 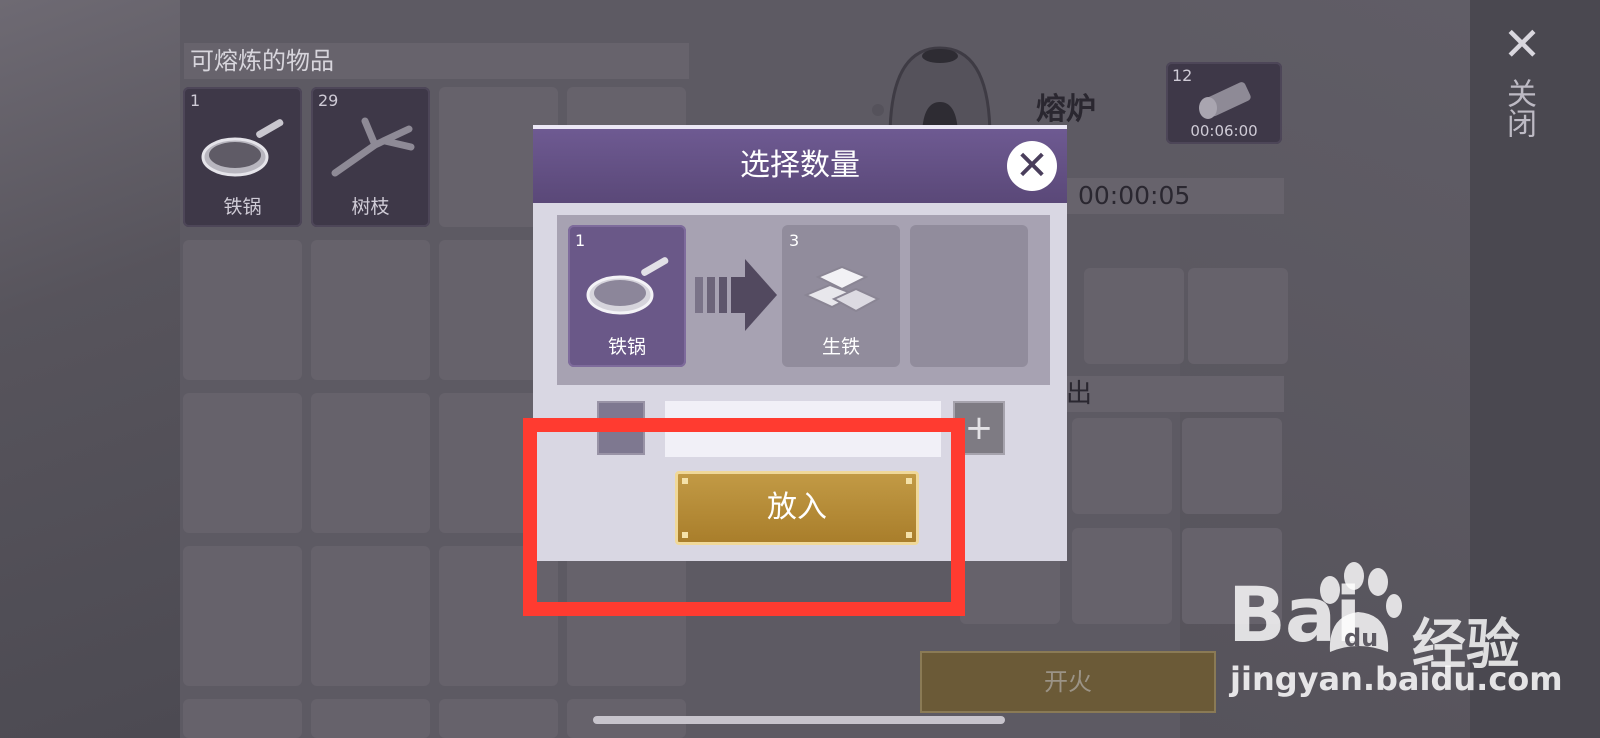 What do you see at coordinates (436, 61) in the screenshot?
I see `smeltable-items-title: 可熔炼的物品` at bounding box center [436, 61].